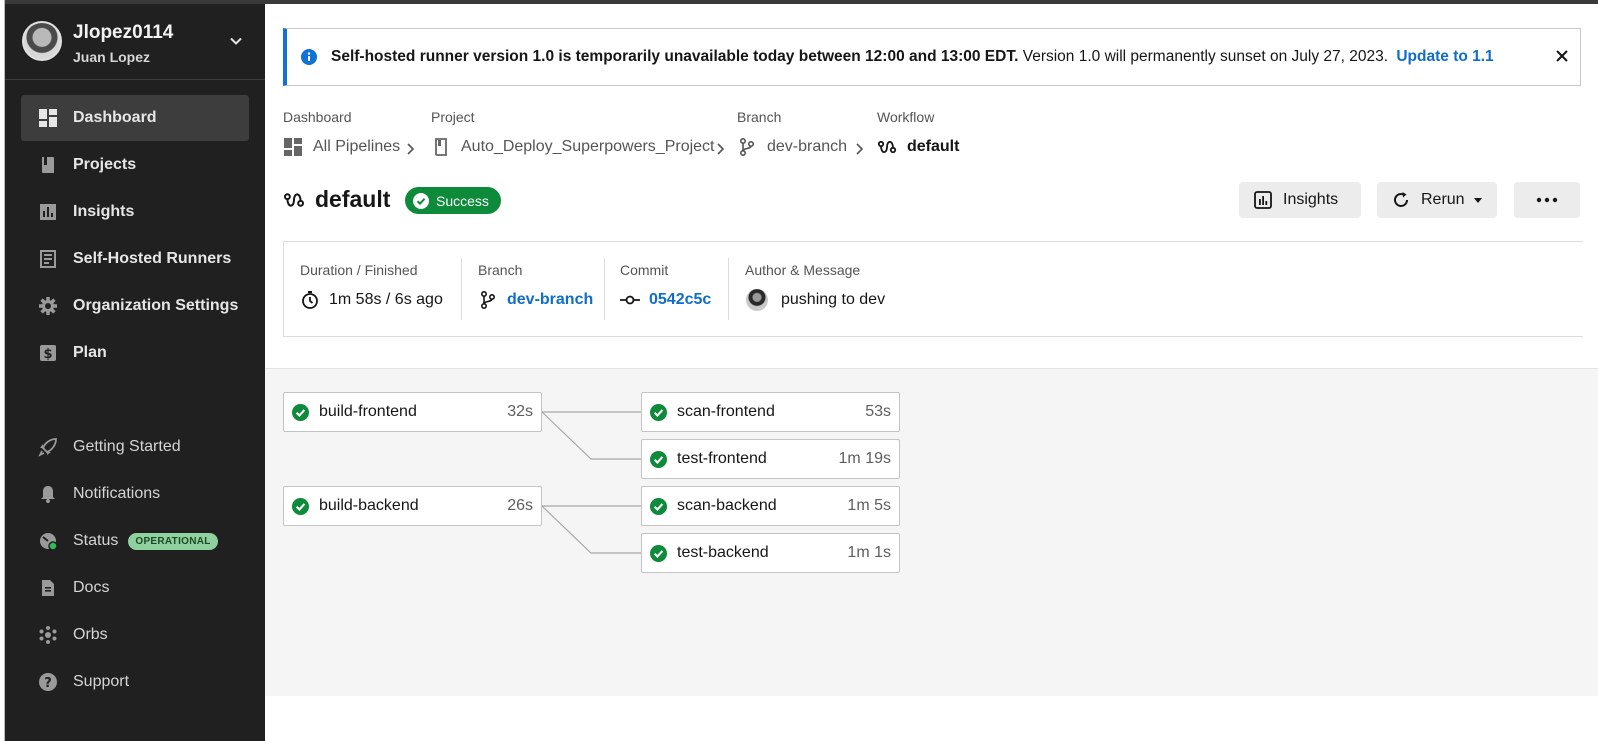 This screenshot has width=1598, height=741. I want to click on sidebar-item-docs: Docs, so click(135, 588).